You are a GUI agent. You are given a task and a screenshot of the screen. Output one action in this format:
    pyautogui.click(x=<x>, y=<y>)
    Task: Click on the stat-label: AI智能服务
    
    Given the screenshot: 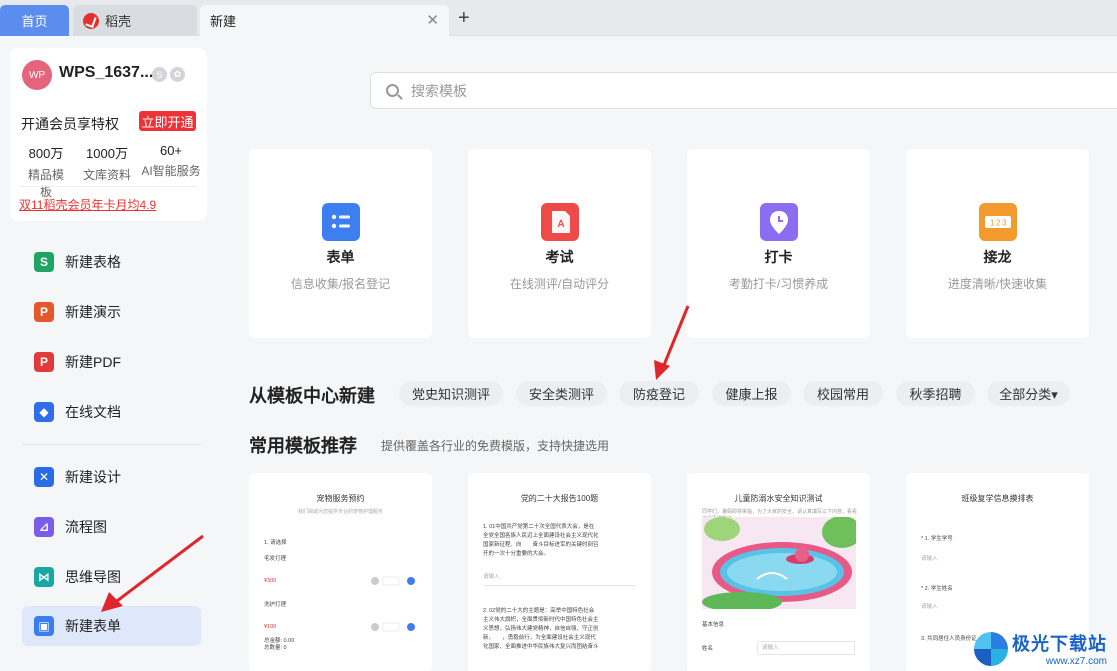 What is the action you would take?
    pyautogui.click(x=171, y=171)
    